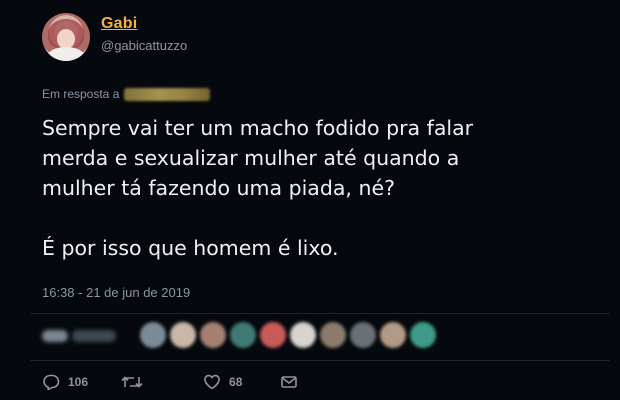 The image size is (620, 400). I want to click on retweet-button, so click(132, 382).